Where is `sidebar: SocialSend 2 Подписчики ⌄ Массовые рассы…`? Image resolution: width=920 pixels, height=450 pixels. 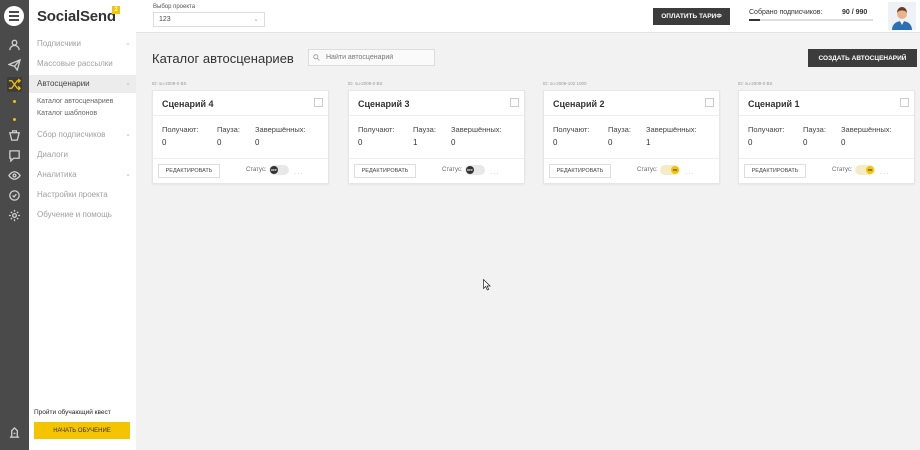
sidebar: SocialSend 2 Подписчики ⌄ Массовые рассы… is located at coordinates (82, 225).